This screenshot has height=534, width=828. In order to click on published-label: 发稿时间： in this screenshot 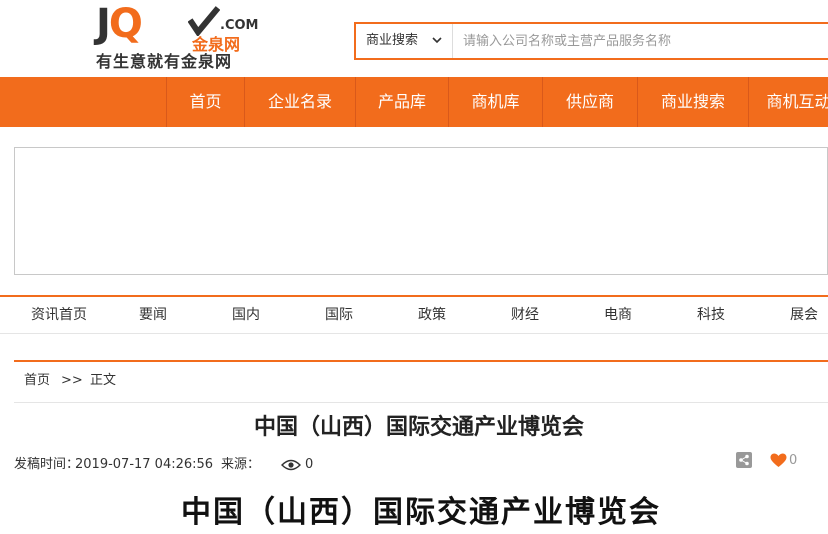, I will do `click(47, 464)`.